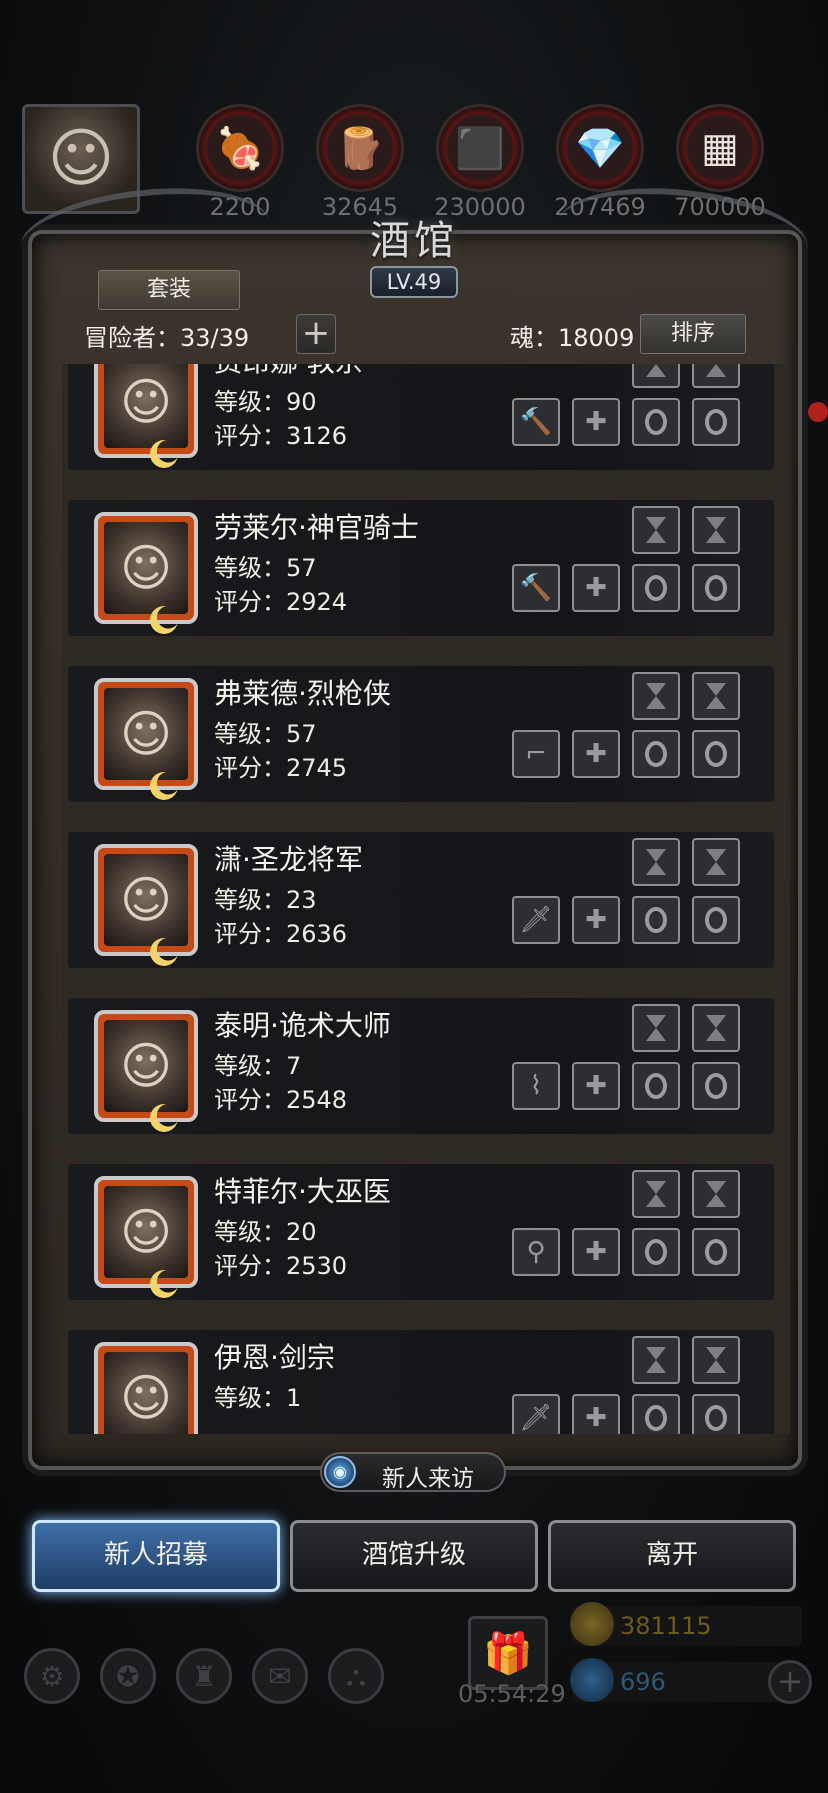 The image size is (828, 1793). What do you see at coordinates (167, 338) in the screenshot?
I see `adventurer-count: 冒险者：33/39` at bounding box center [167, 338].